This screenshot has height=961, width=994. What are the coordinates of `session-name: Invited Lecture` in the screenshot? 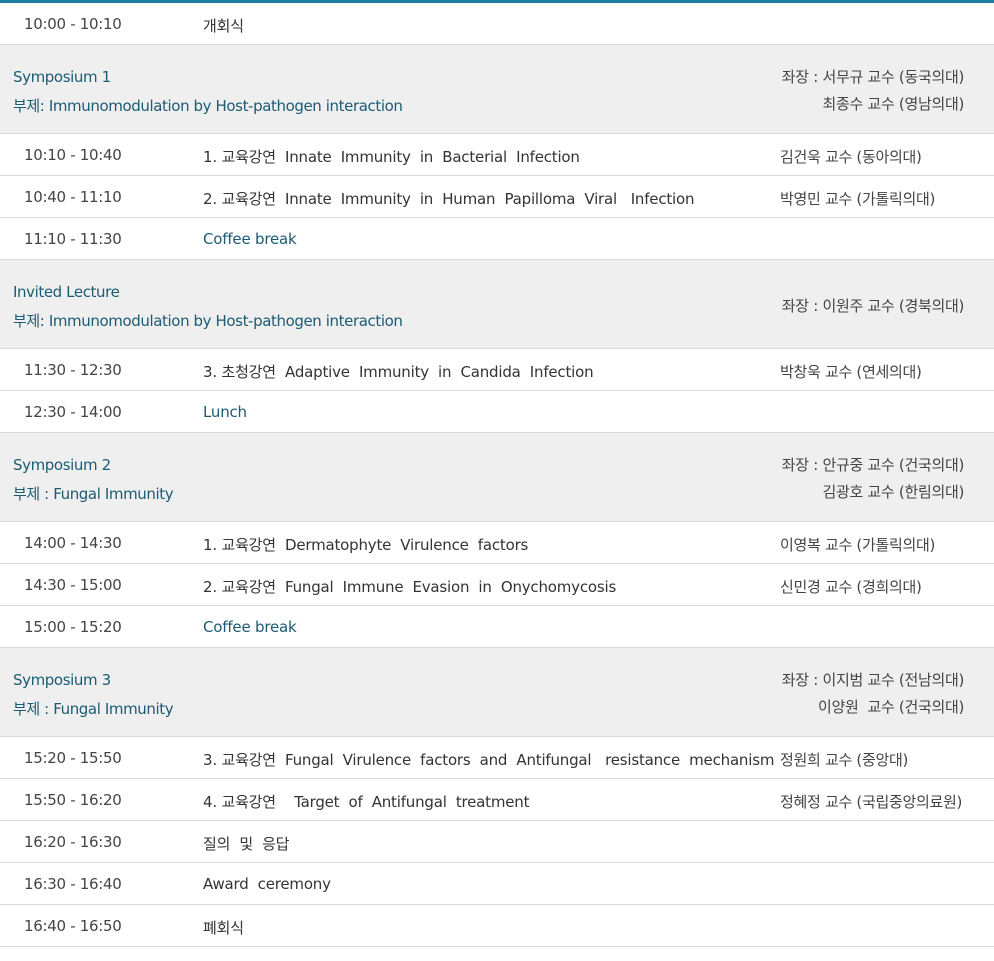 It's located at (66, 292).